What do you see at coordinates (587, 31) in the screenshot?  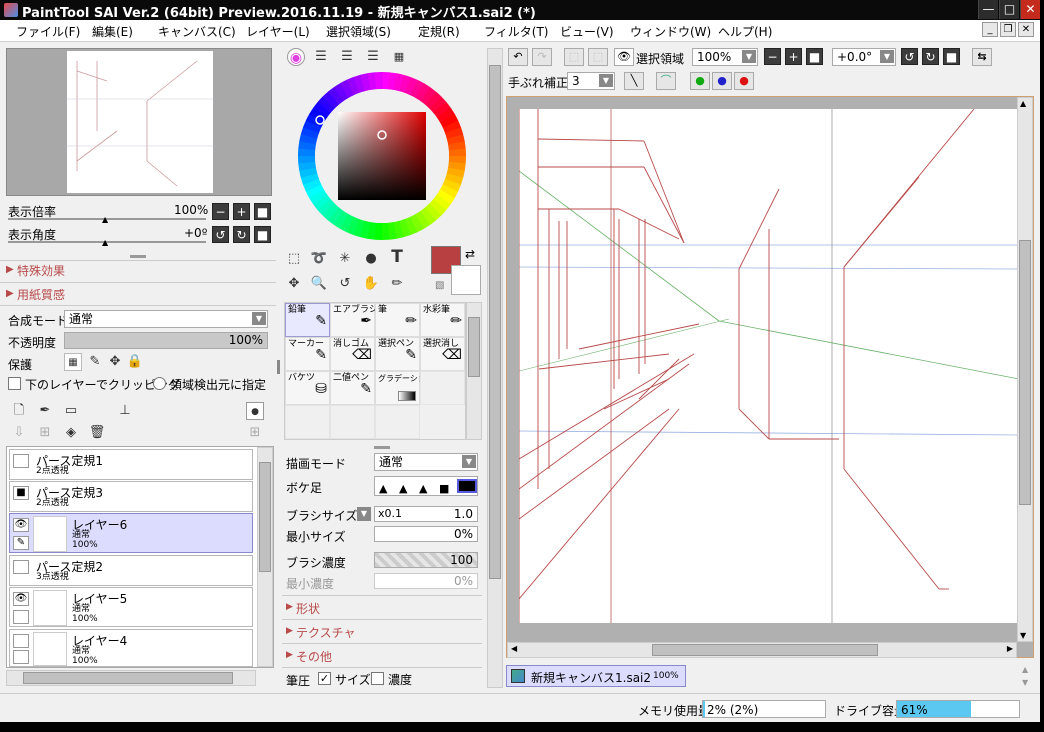 I see `menu-view: ビュー(V)` at bounding box center [587, 31].